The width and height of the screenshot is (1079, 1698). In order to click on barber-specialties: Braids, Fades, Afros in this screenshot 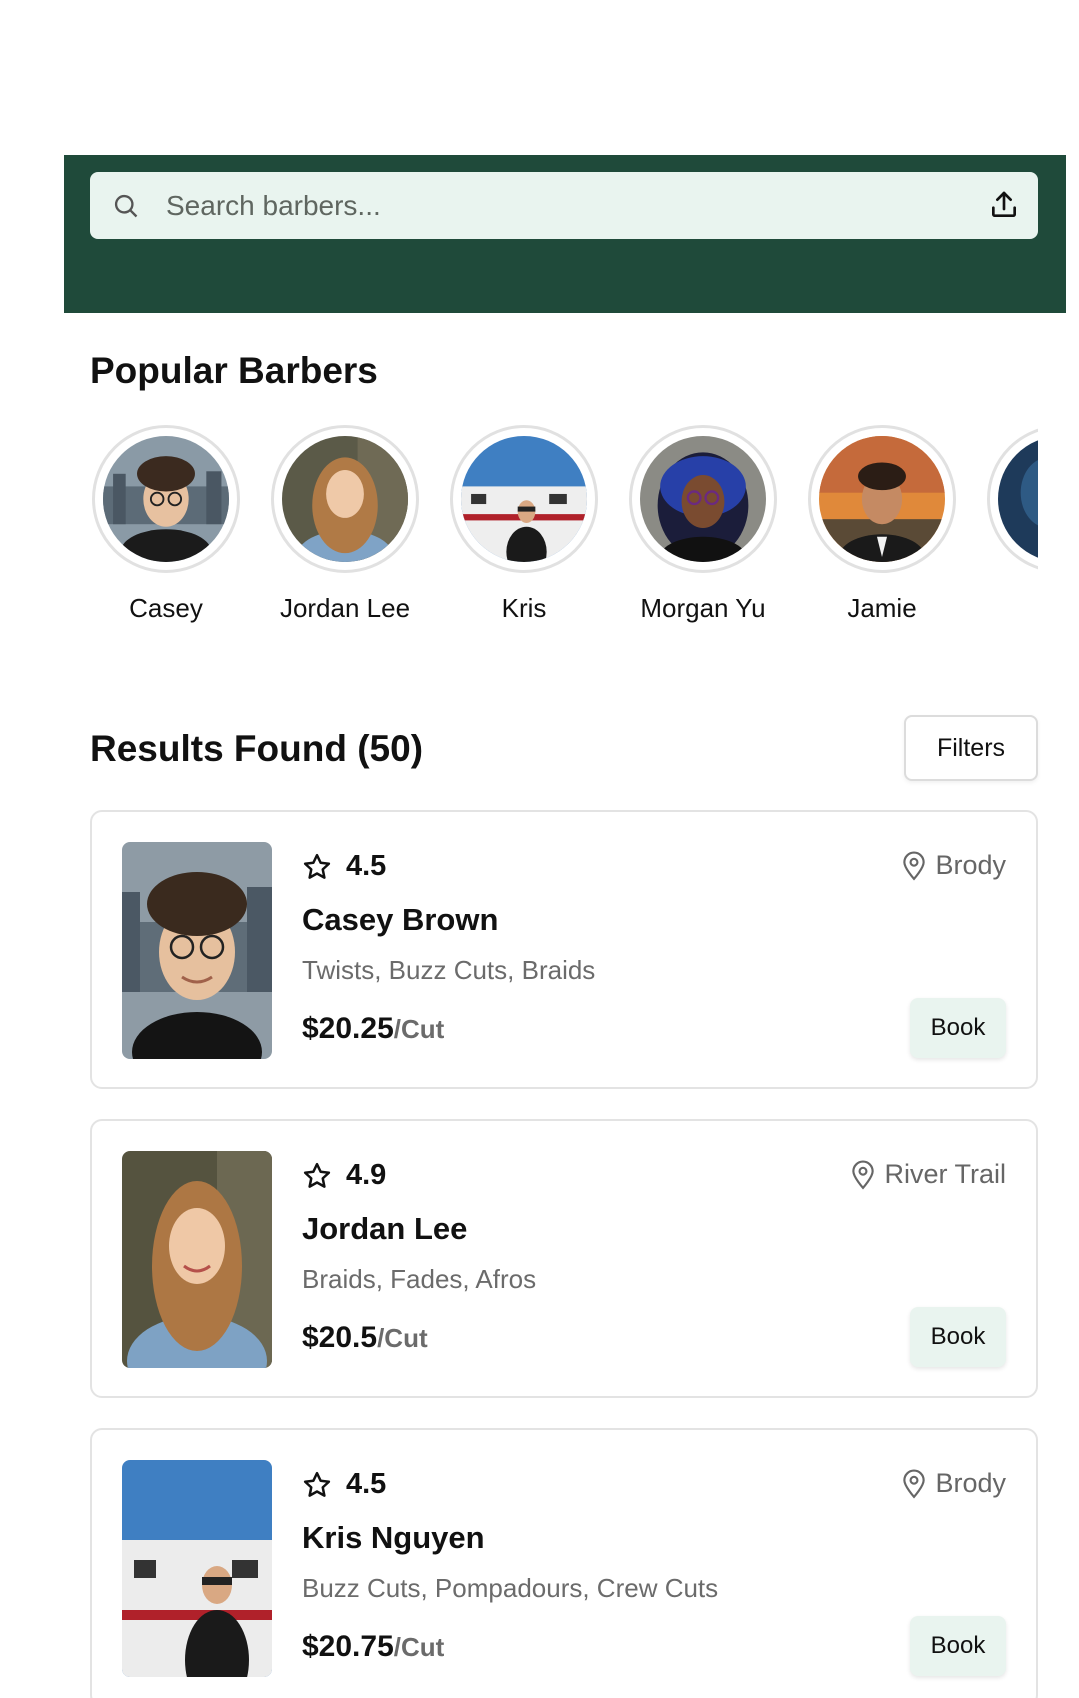, I will do `click(419, 1279)`.